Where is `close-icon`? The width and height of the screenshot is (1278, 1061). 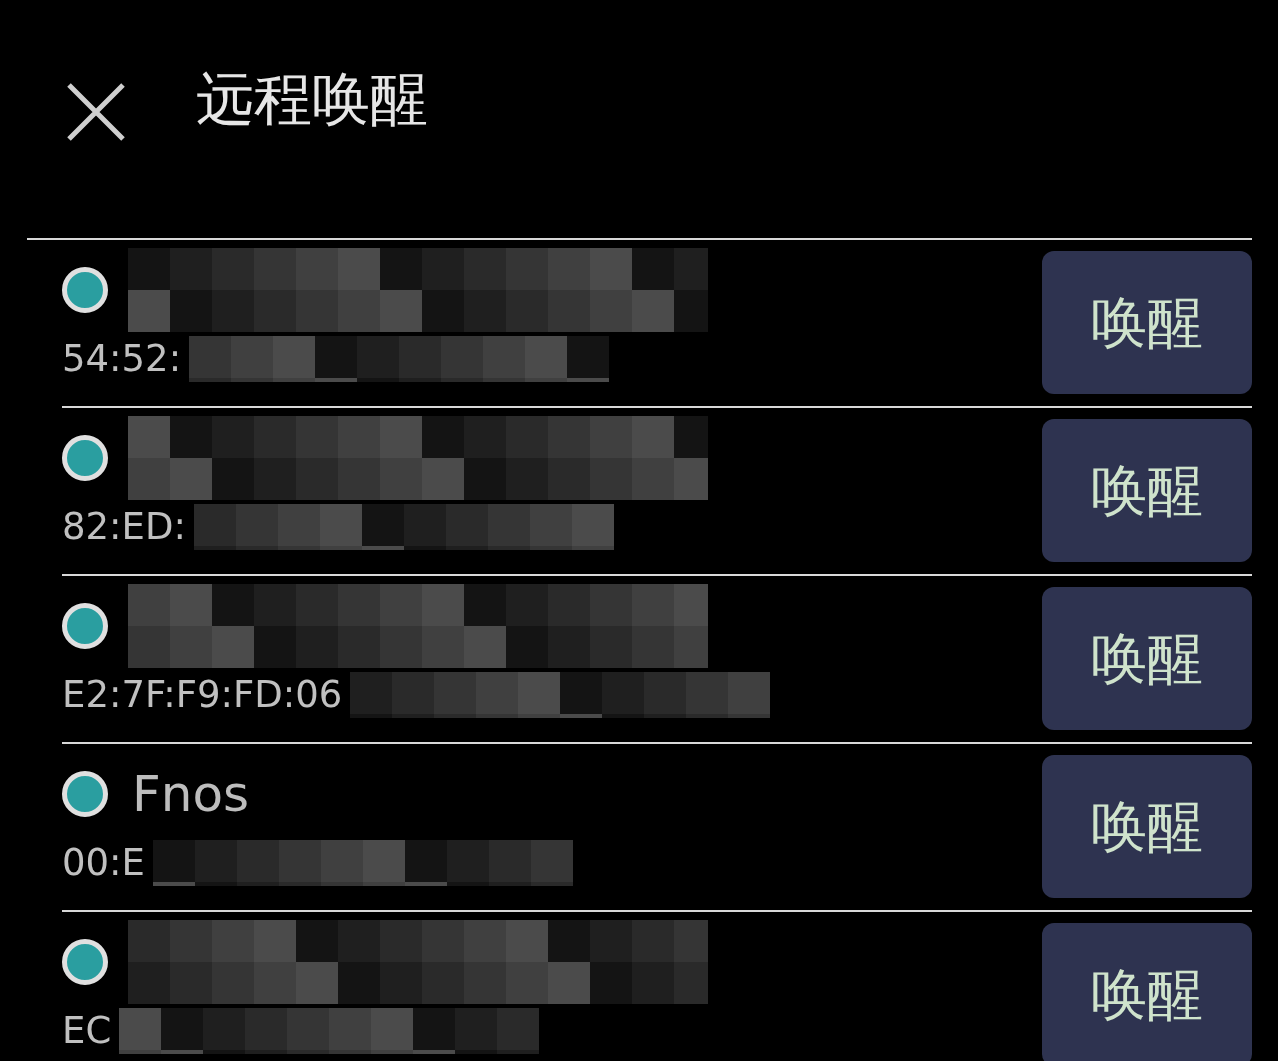 close-icon is located at coordinates (96, 112).